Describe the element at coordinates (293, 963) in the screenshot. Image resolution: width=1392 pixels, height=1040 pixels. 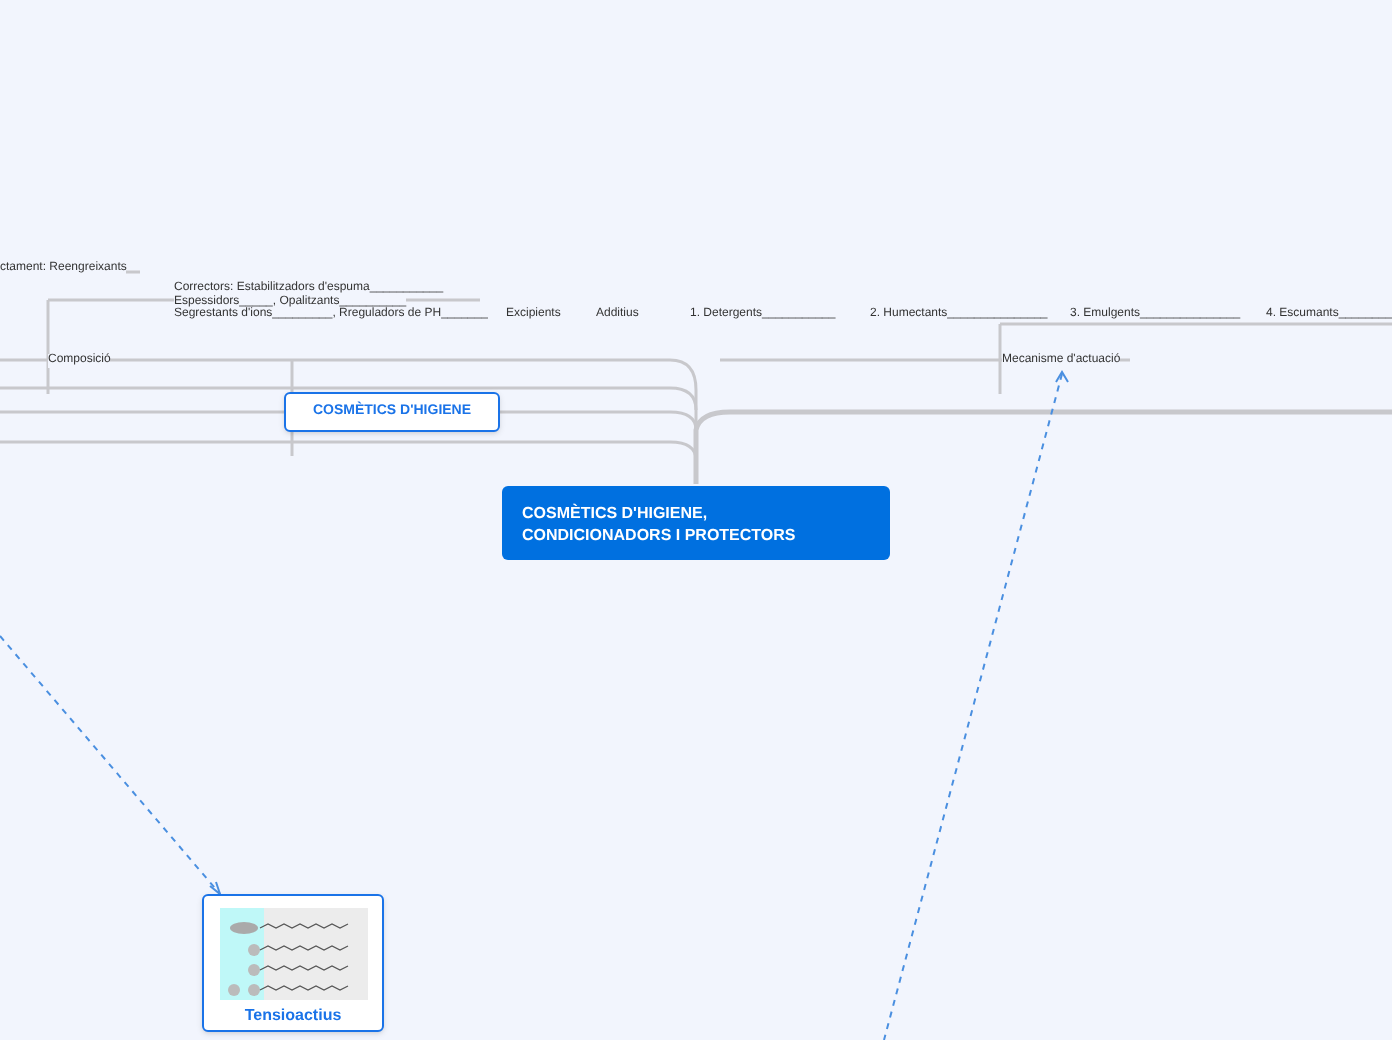
I see `image-card: Tensioactius` at that location.